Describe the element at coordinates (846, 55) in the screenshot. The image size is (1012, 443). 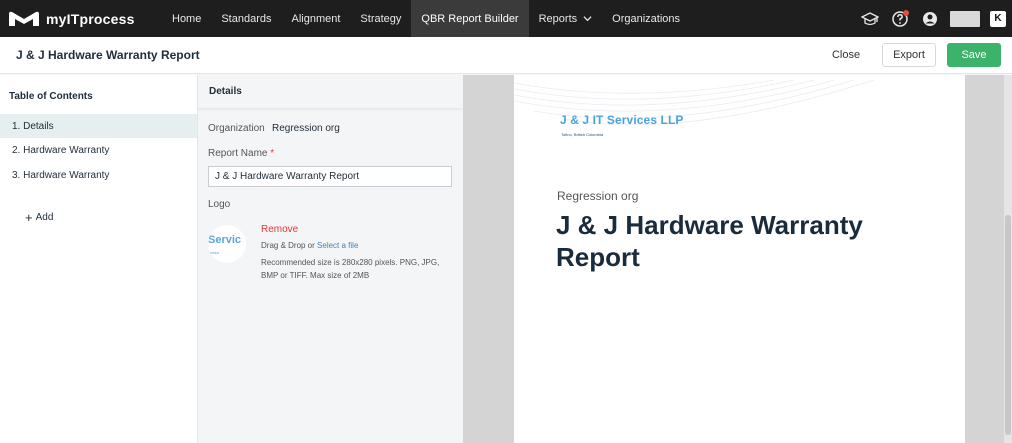
I see `close-button: Close` at that location.